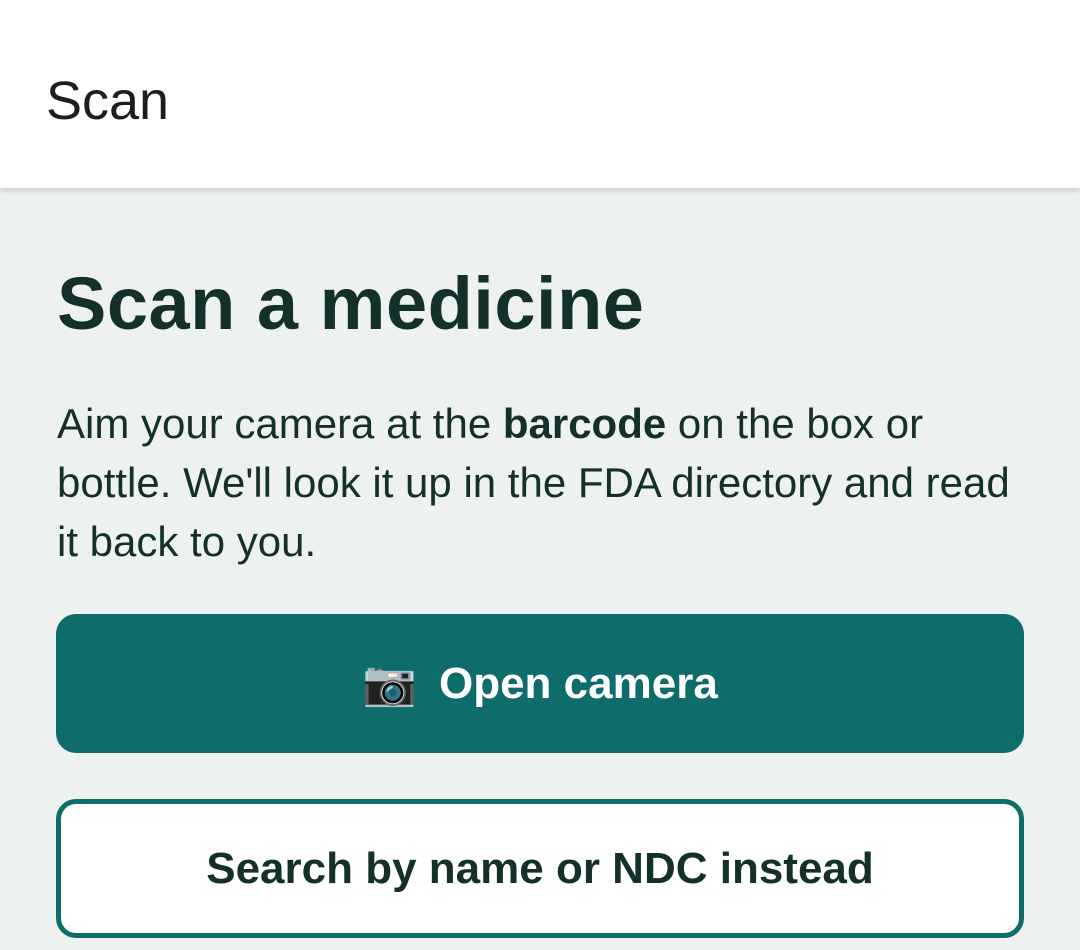  I want to click on app-bar-title: Scan, so click(108, 101).